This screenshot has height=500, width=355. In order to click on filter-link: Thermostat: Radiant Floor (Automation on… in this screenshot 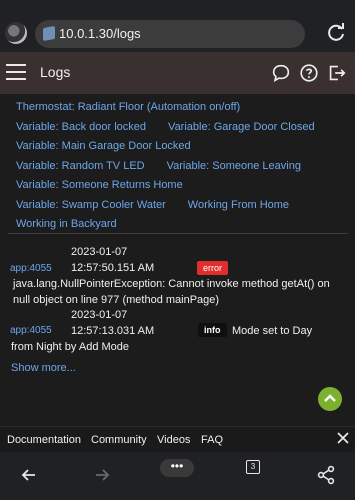, I will do `click(128, 108)`.